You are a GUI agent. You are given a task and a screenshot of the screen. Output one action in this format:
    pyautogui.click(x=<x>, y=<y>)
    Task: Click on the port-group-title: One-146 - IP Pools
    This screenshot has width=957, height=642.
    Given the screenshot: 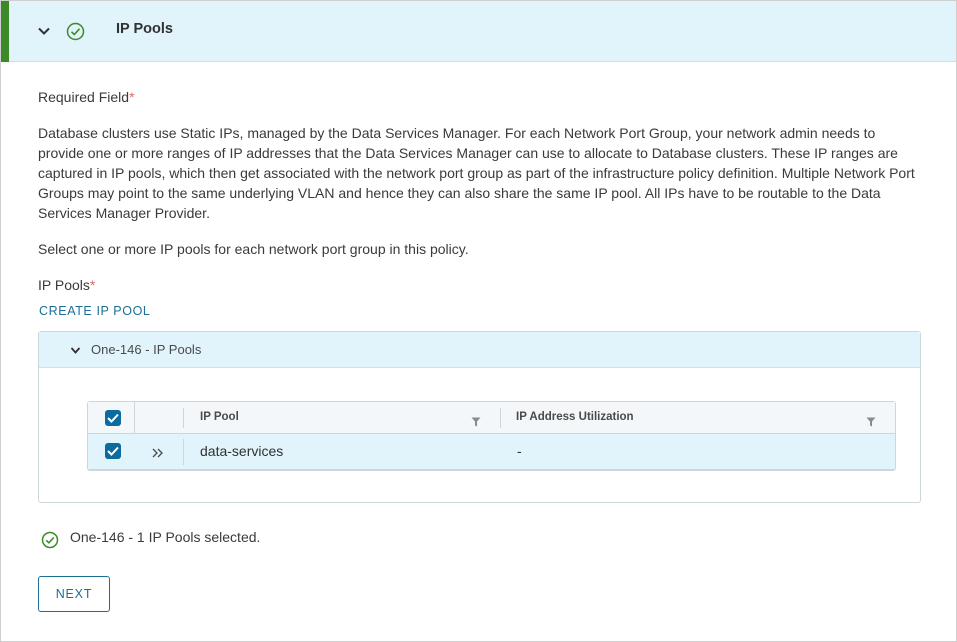 What is the action you would take?
    pyautogui.click(x=146, y=349)
    